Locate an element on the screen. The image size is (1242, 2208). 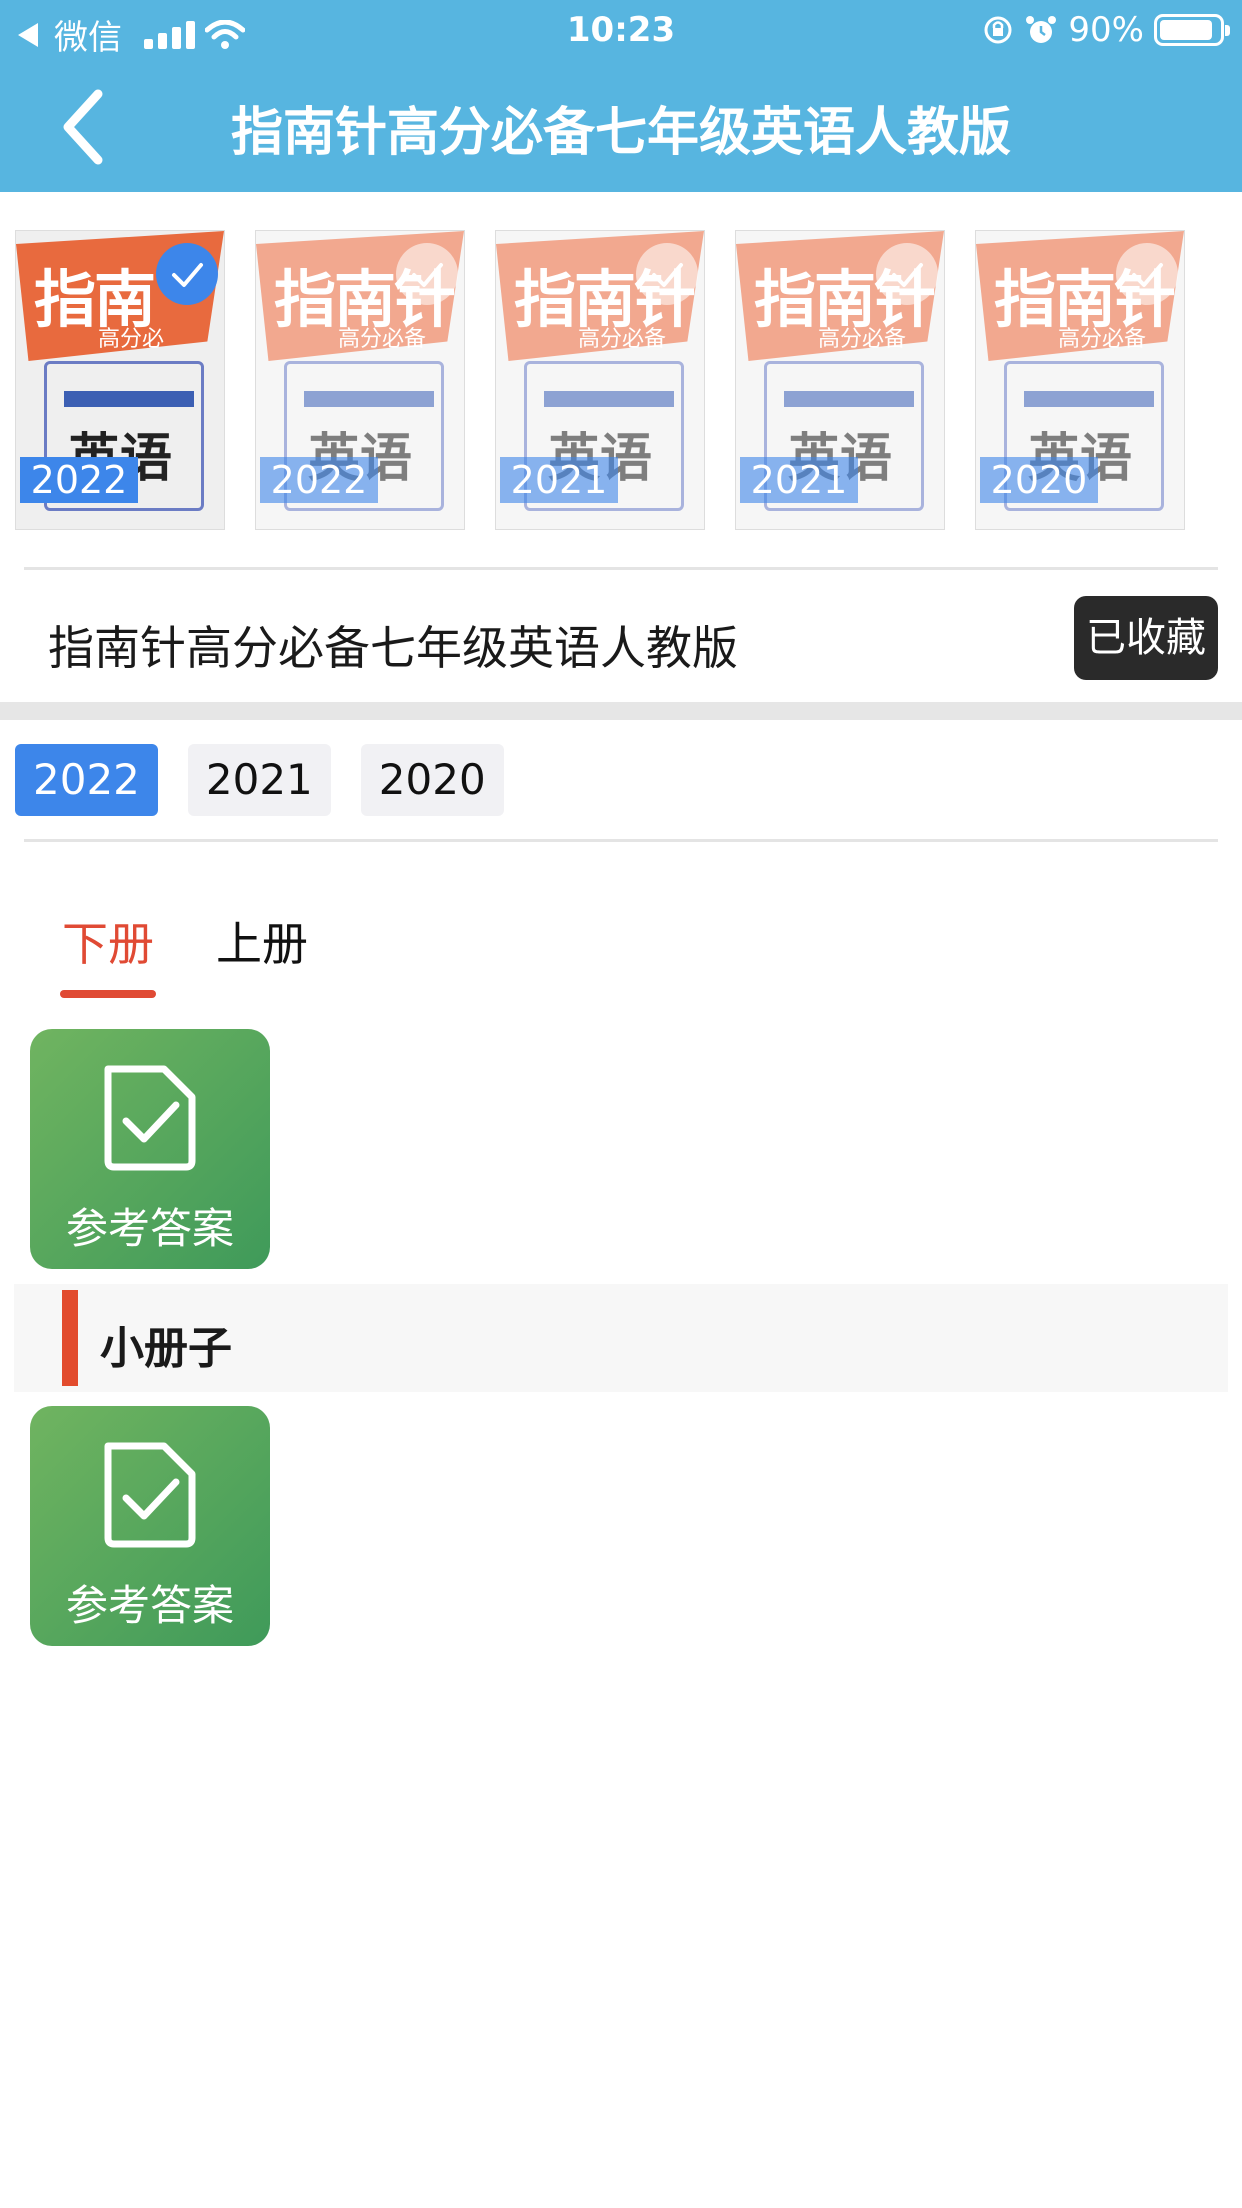
cover-band is located at coordinates (129, 399).